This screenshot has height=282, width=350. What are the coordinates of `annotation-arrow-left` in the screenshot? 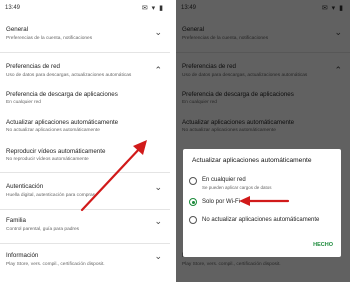 It's located at (113, 176).